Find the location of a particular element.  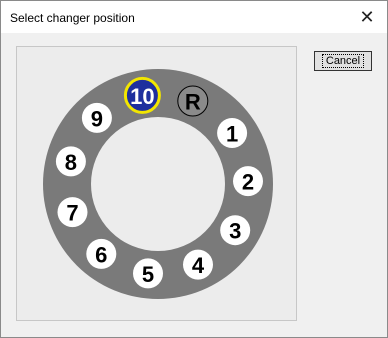

changer-position-1: 1 is located at coordinates (232, 133).